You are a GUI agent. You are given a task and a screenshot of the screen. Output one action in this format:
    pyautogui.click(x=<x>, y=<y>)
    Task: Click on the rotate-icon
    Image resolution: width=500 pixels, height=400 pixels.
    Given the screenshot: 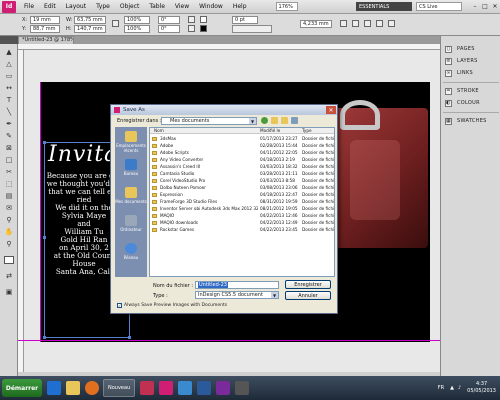 What is the action you would take?
    pyautogui.click(x=191, y=19)
    